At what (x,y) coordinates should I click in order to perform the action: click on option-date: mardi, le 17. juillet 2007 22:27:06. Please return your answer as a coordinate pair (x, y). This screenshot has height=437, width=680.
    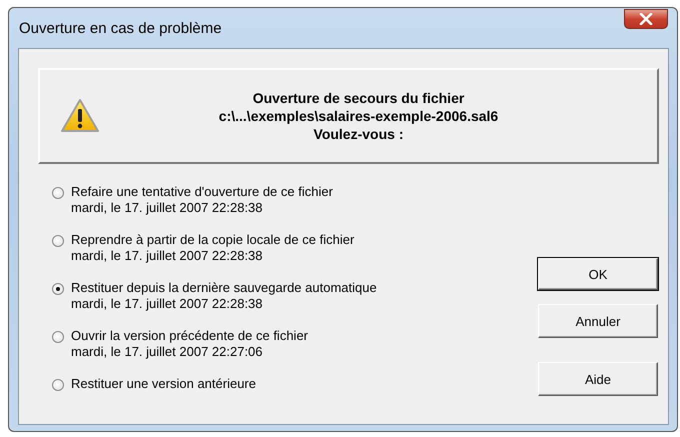
    Looking at the image, I should click on (167, 352).